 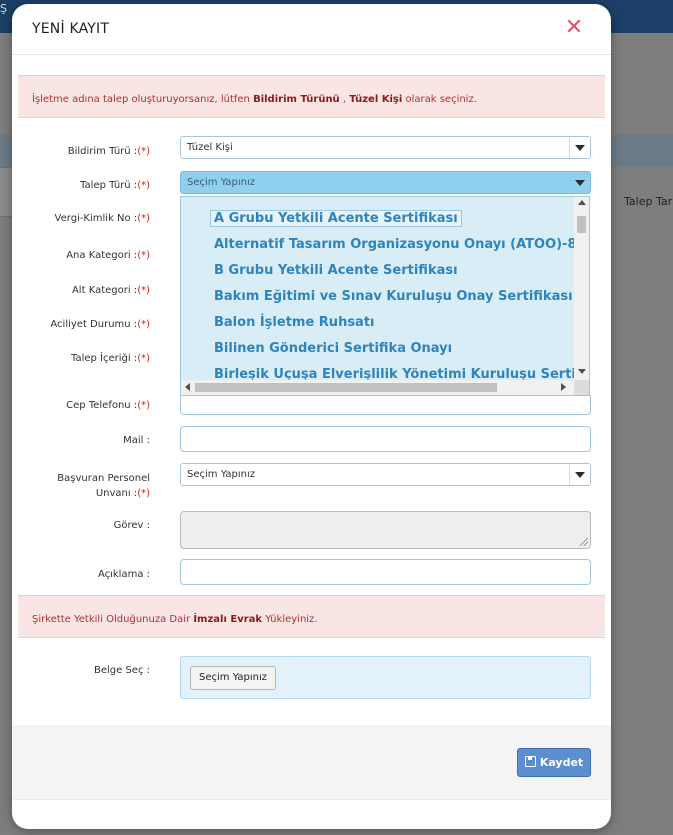 I want to click on label-alt-kategori: Alt Kategori :(*), so click(x=111, y=290).